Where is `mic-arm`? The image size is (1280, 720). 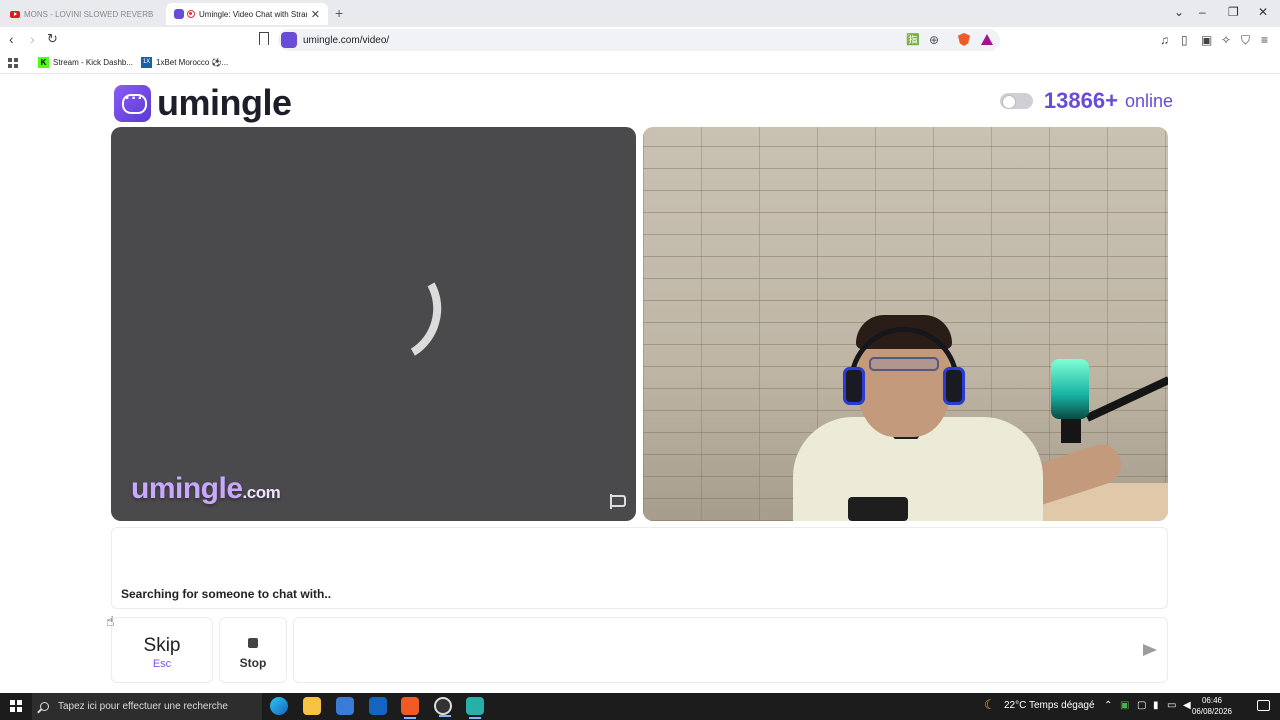
mic-arm is located at coordinates (1126, 399).